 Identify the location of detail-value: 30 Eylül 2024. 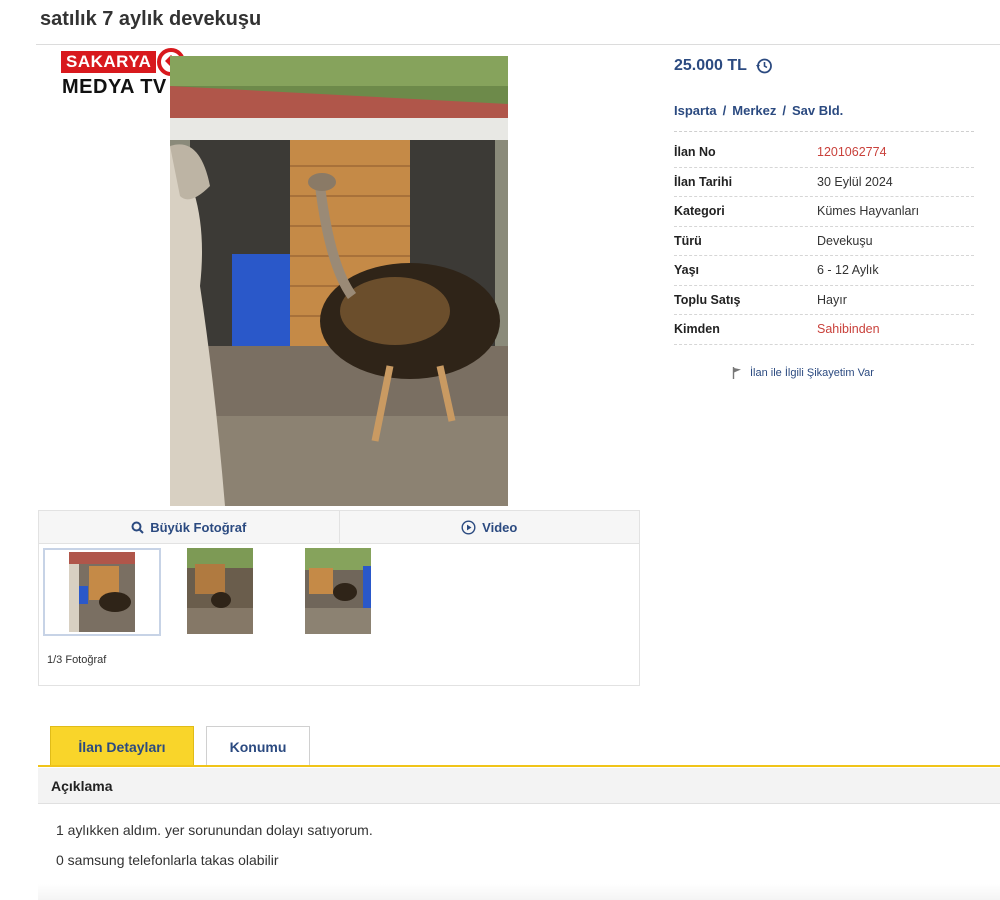
(855, 181).